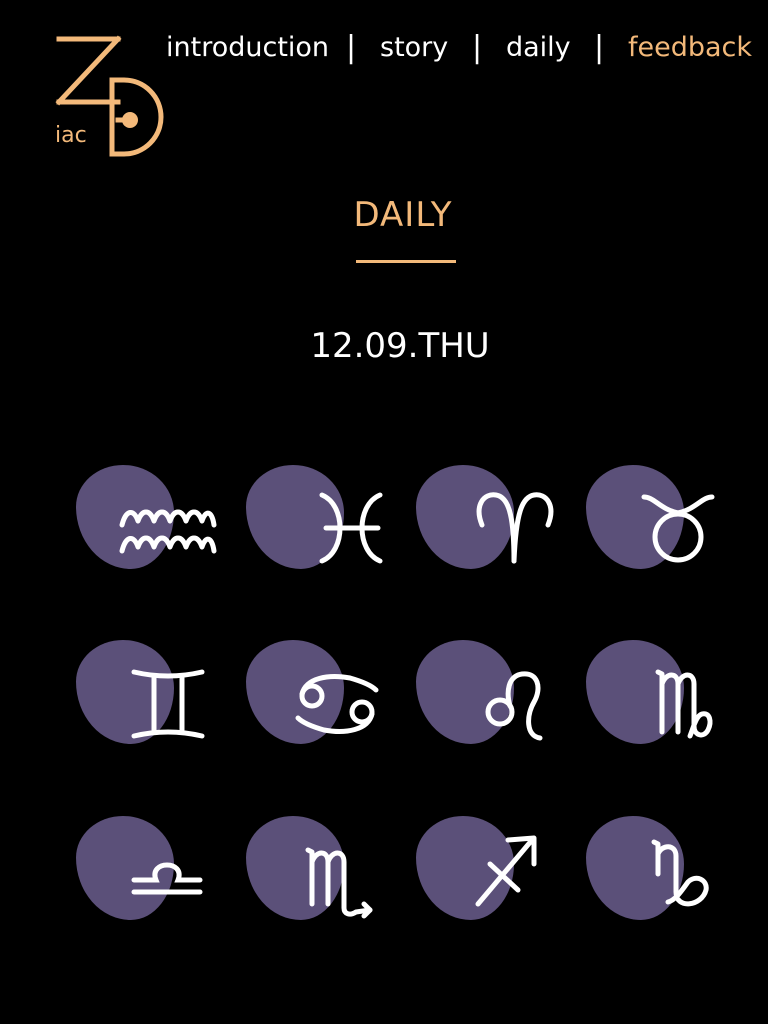  What do you see at coordinates (403, 215) in the screenshot?
I see `page-title: DAILY` at bounding box center [403, 215].